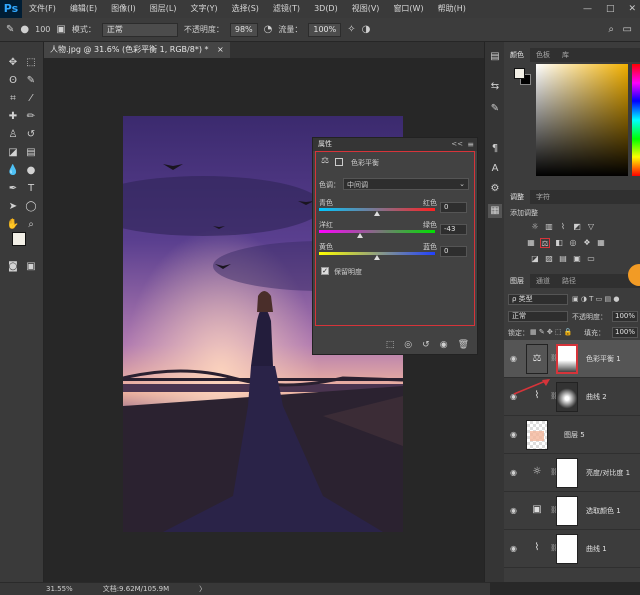  I want to click on history-panel-icon: ▤, so click(495, 57).